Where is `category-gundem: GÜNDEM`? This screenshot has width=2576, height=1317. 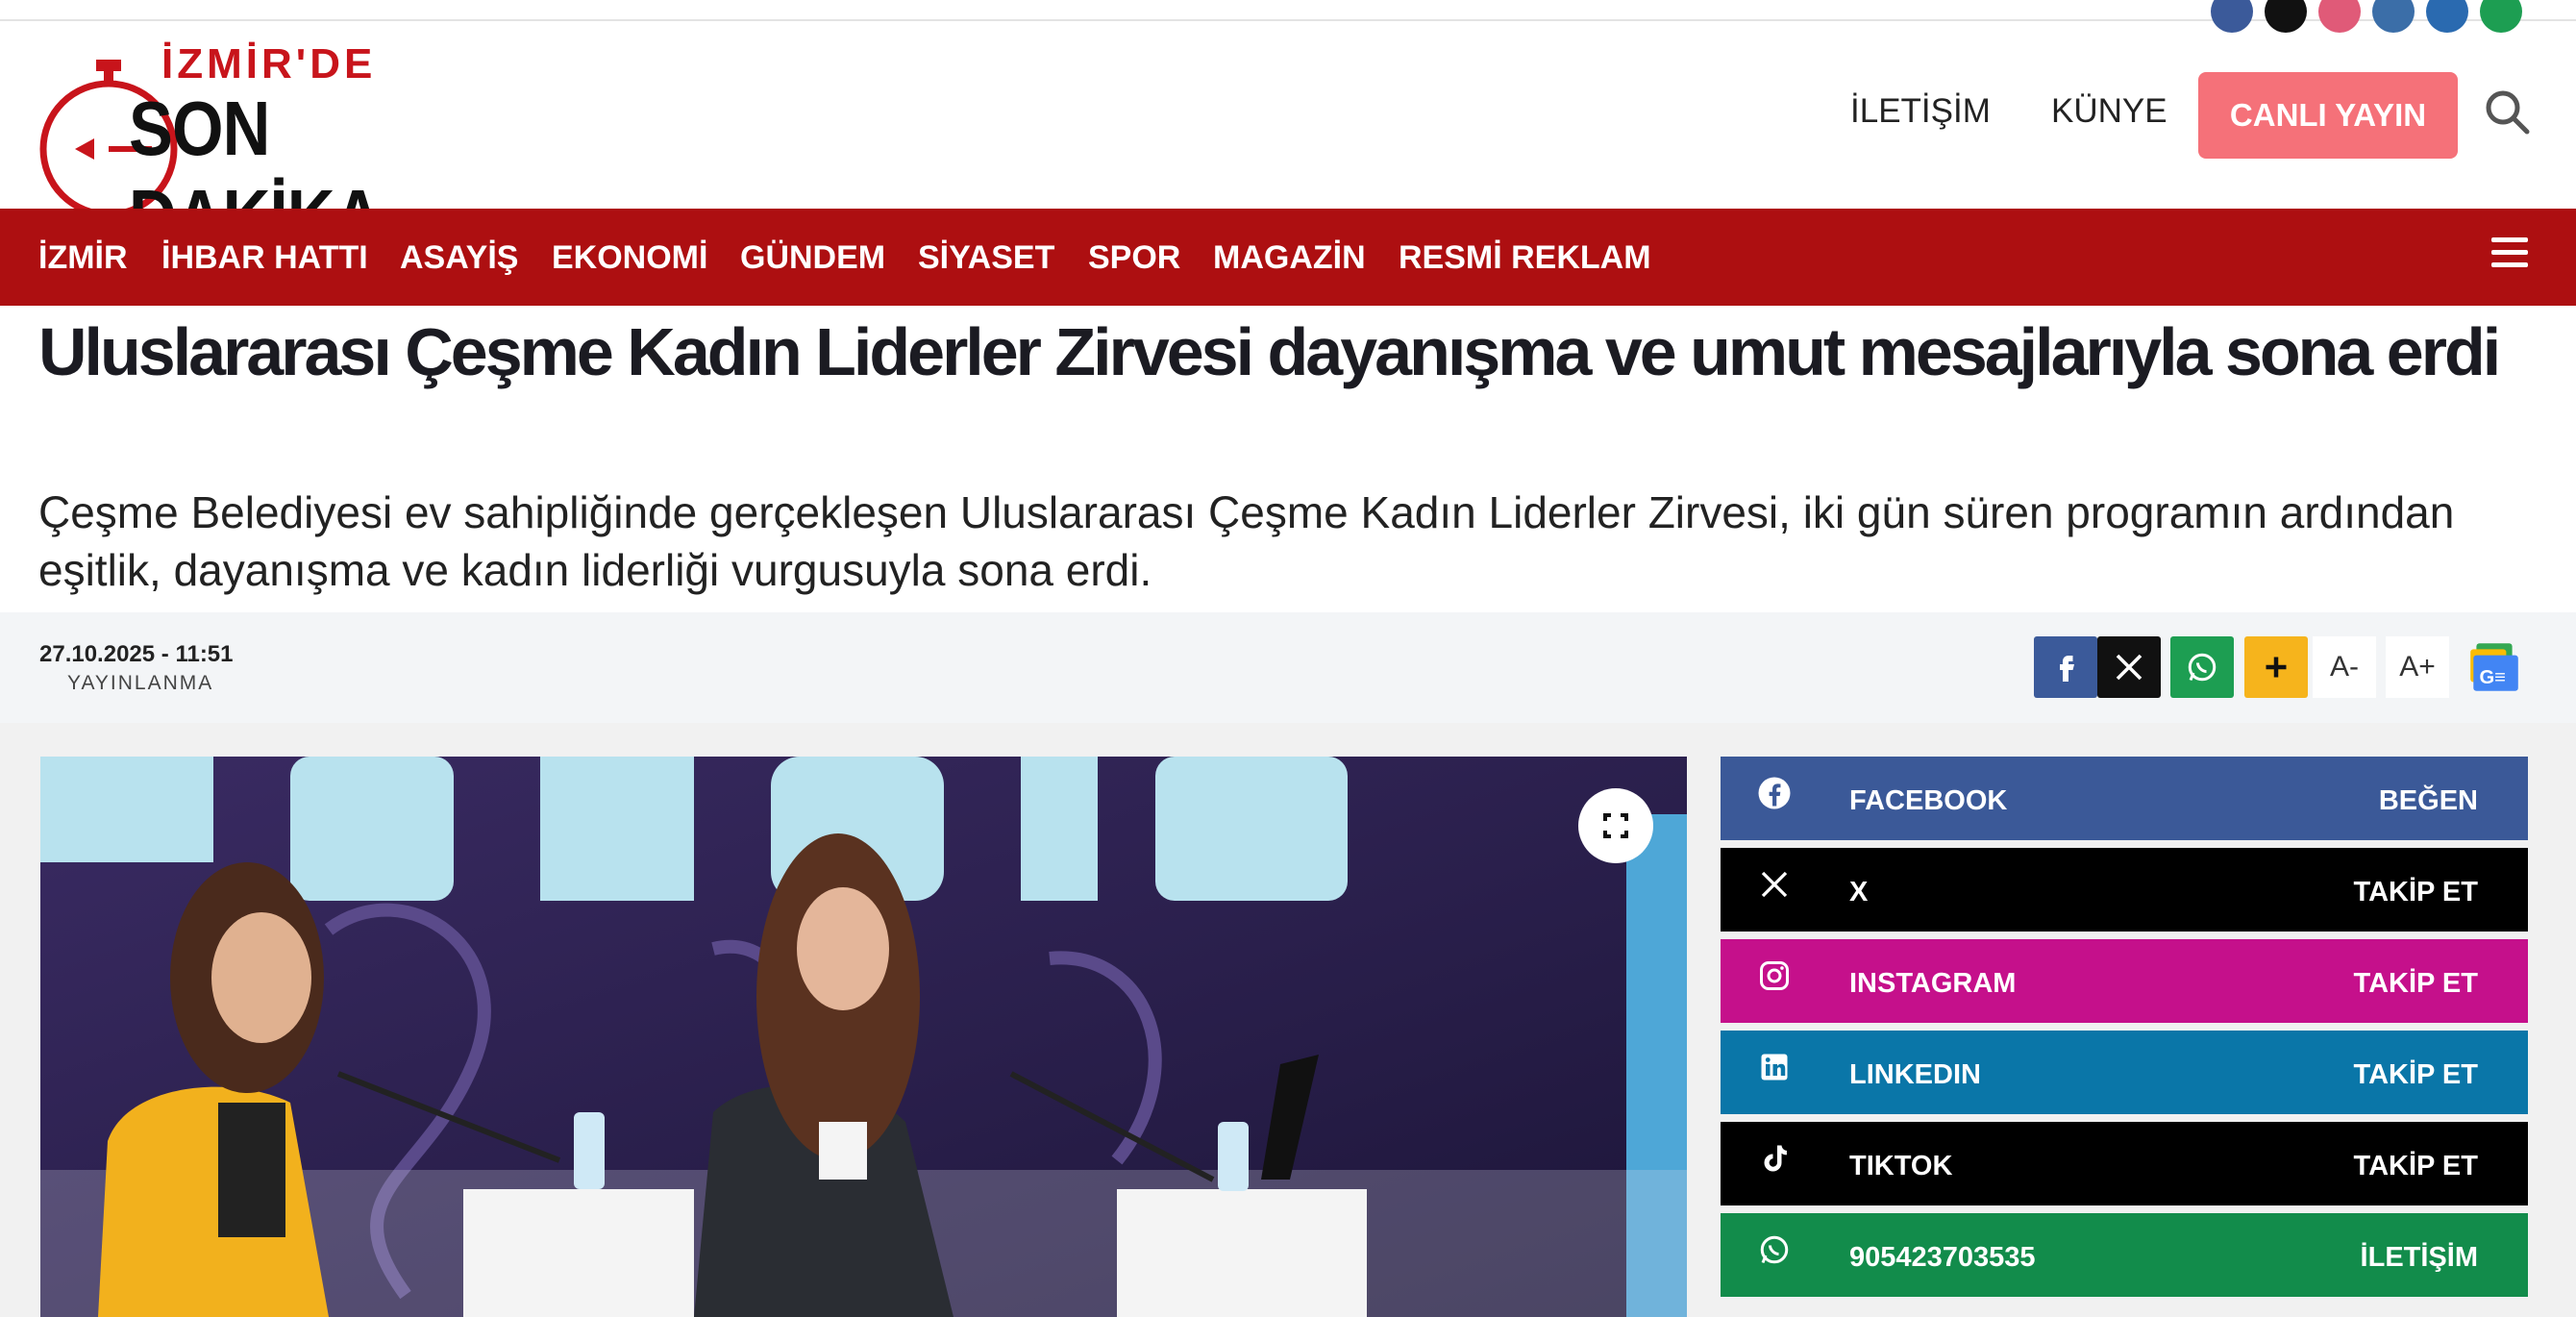 category-gundem: GÜNDEM is located at coordinates (812, 258).